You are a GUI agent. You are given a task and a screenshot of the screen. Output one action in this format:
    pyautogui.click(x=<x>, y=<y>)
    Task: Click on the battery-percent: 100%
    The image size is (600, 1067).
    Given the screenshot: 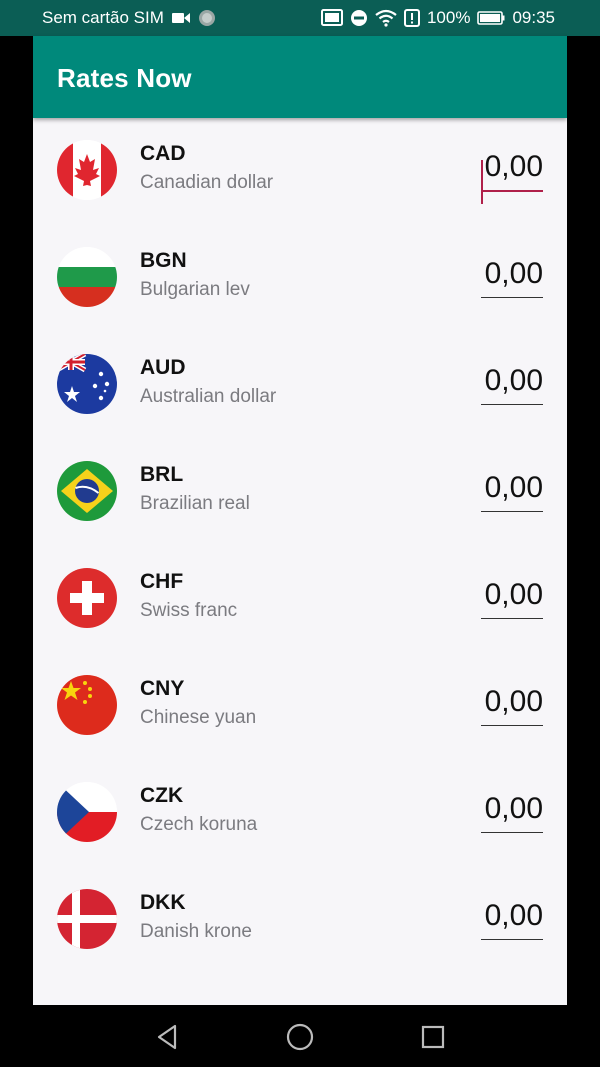 What is the action you would take?
    pyautogui.click(x=448, y=17)
    